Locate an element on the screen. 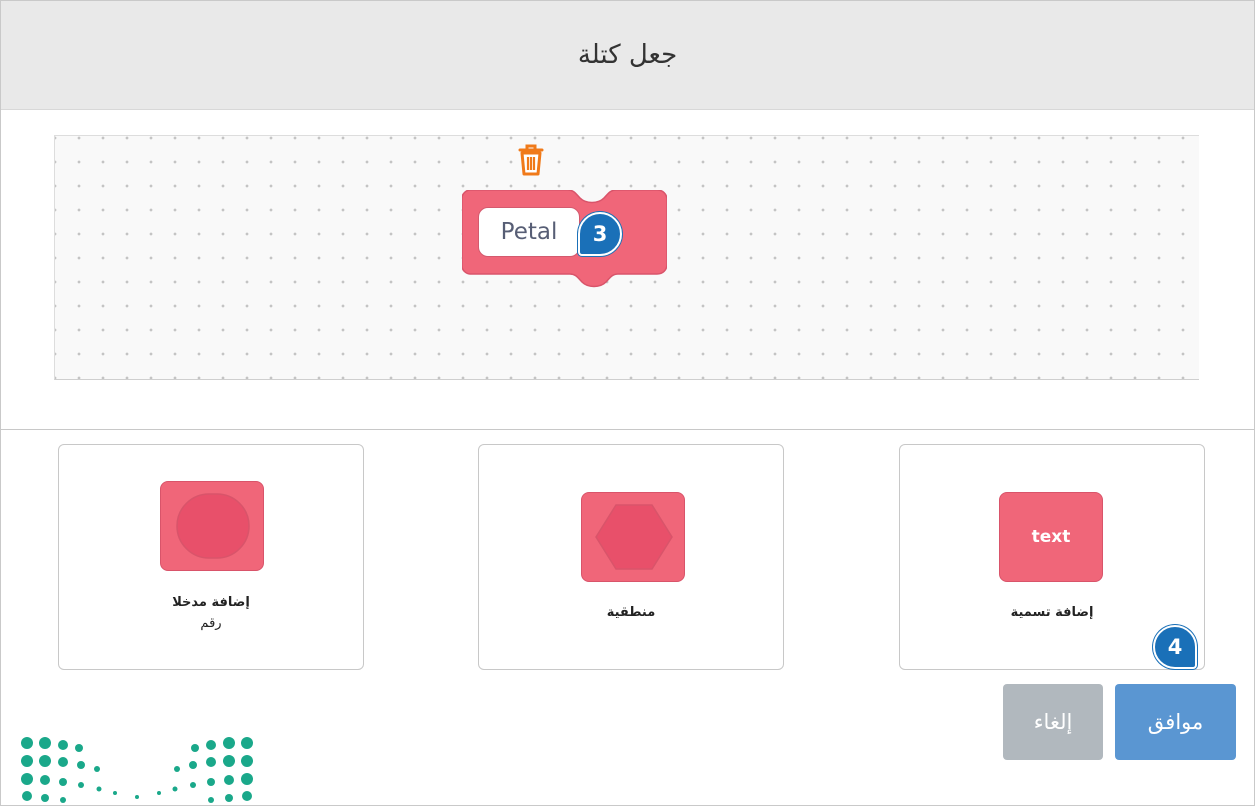 This screenshot has height=806, width=1255. number-input-caption-sub: رقم is located at coordinates (211, 623).